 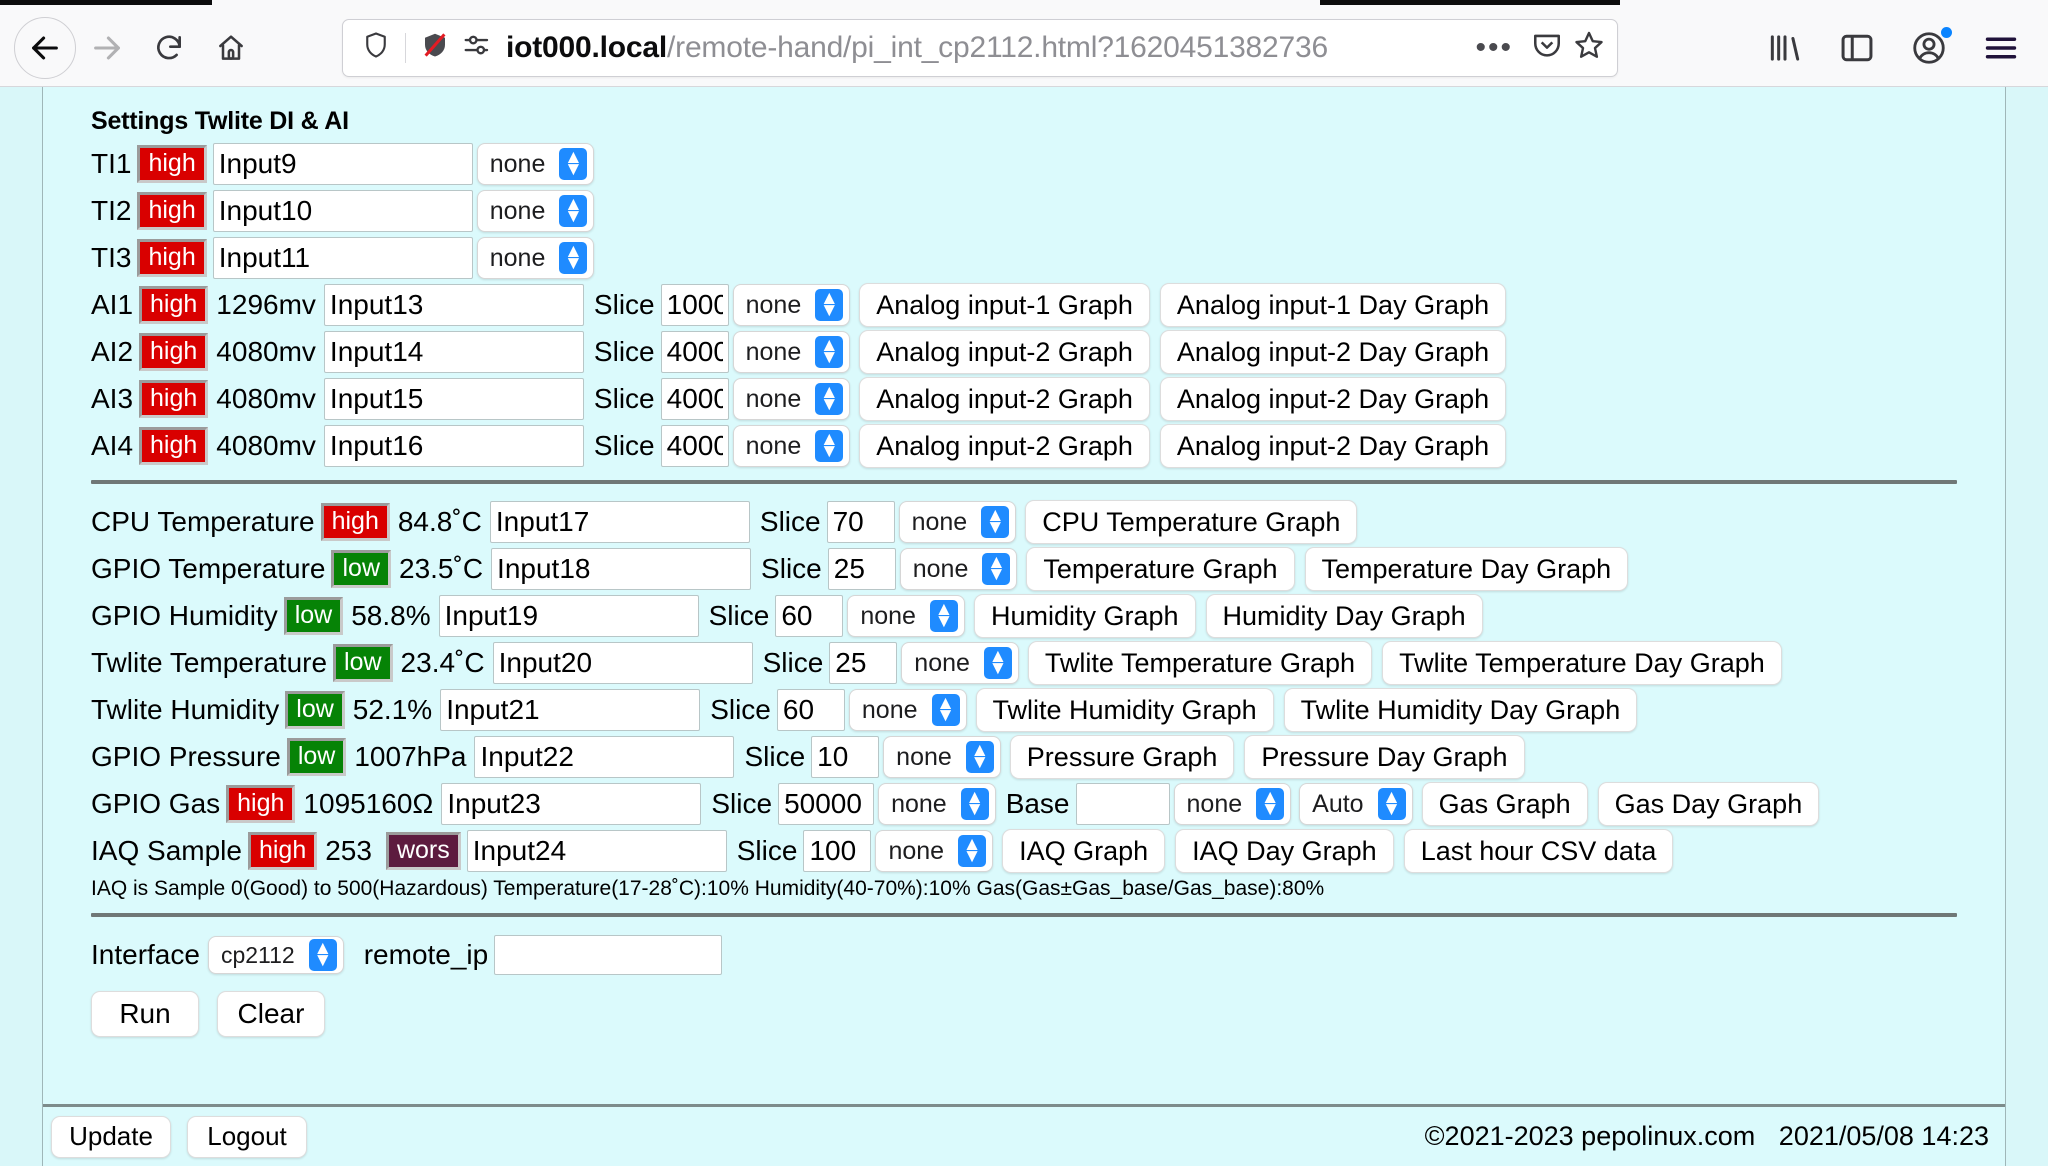 What do you see at coordinates (1084, 851) in the screenshot?
I see `iaq-graph-button: IAQ Graph` at bounding box center [1084, 851].